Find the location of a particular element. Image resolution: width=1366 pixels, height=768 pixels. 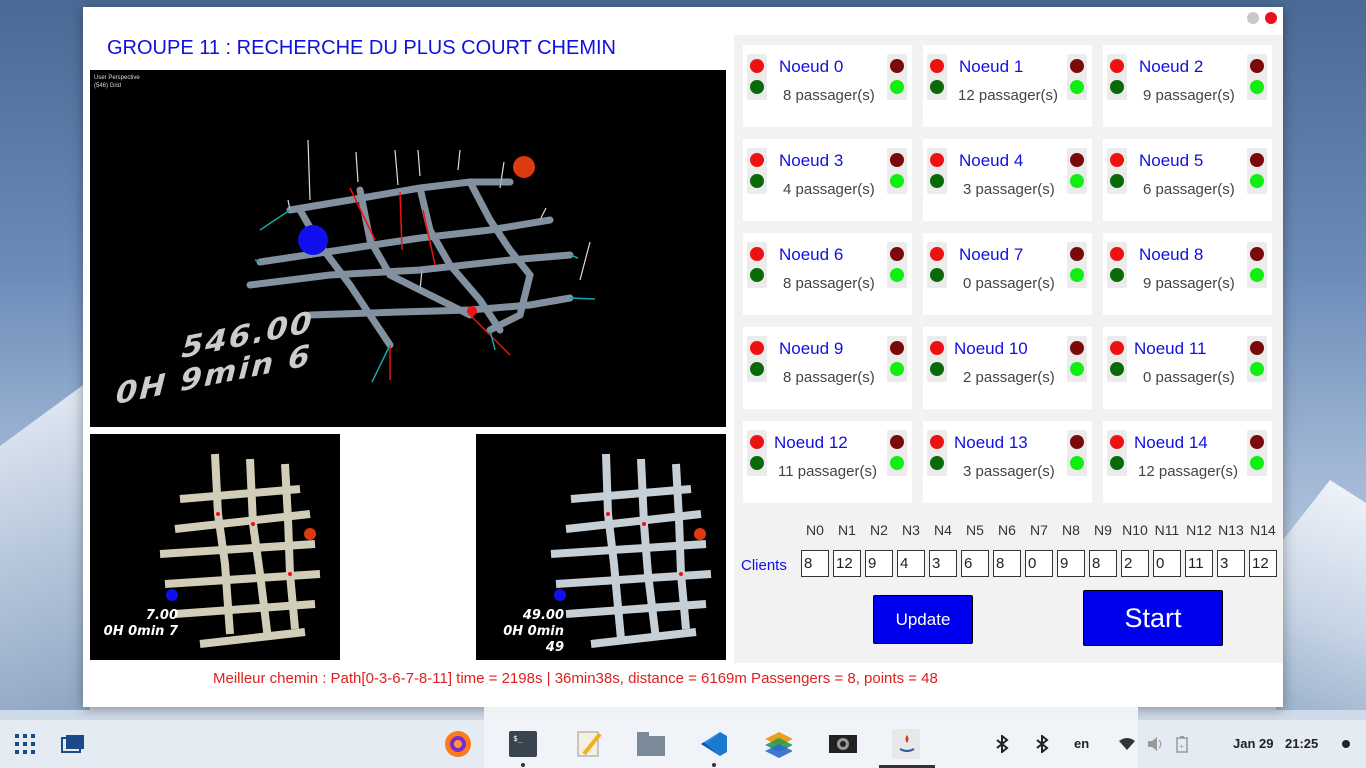

node-name: Noeud 1 is located at coordinates (991, 66).